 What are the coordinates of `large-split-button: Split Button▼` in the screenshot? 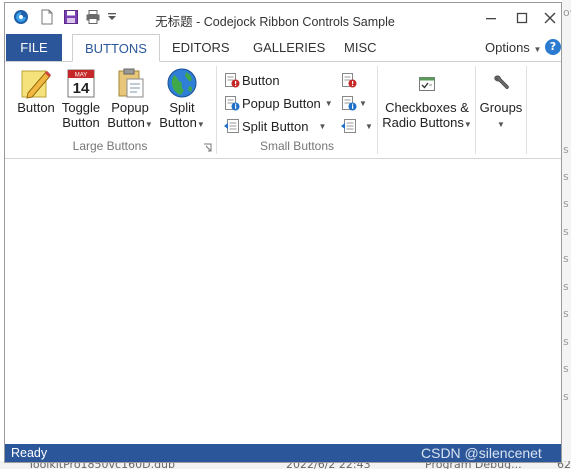 It's located at (182, 99).